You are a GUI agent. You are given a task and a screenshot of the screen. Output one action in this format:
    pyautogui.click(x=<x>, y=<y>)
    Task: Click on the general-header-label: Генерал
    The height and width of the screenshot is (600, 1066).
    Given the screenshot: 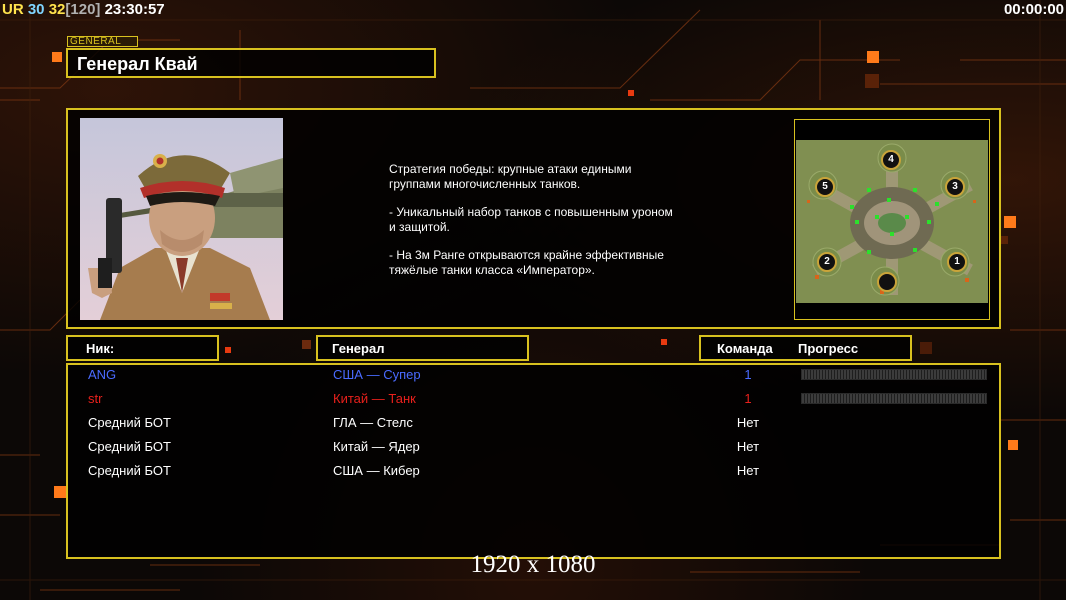 What is the action you would take?
    pyautogui.click(x=358, y=348)
    